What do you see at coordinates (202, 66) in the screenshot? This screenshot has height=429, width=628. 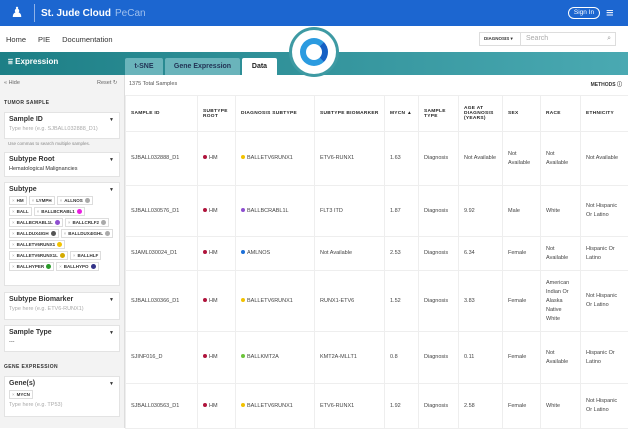 I see `tab-gene-expression: Gene Expression` at bounding box center [202, 66].